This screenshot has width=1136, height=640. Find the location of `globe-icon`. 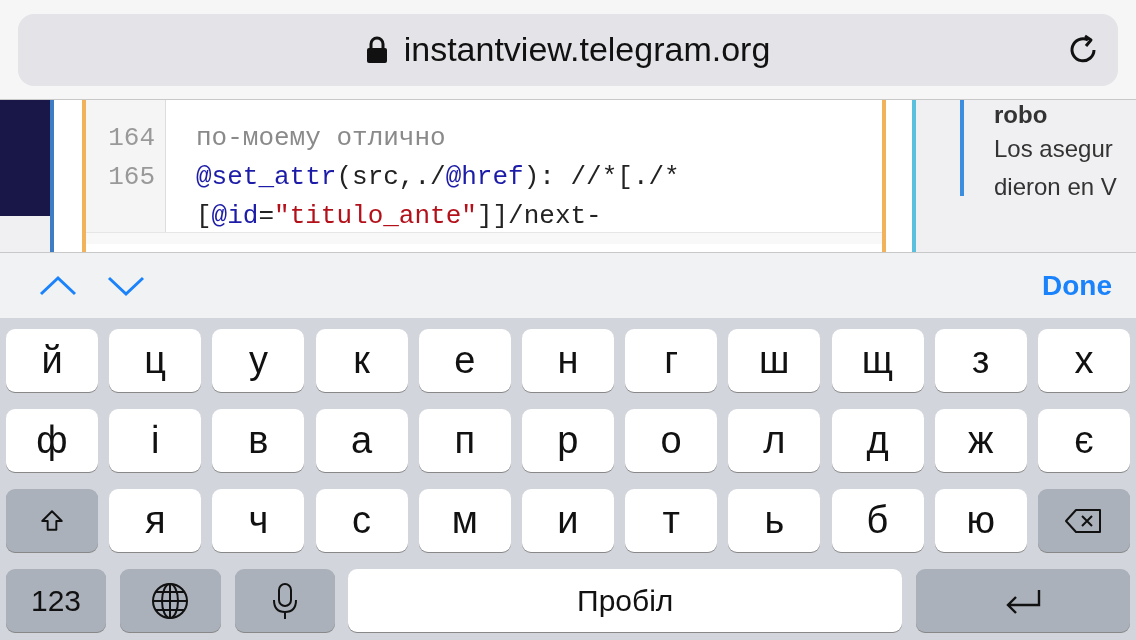

globe-icon is located at coordinates (170, 600).